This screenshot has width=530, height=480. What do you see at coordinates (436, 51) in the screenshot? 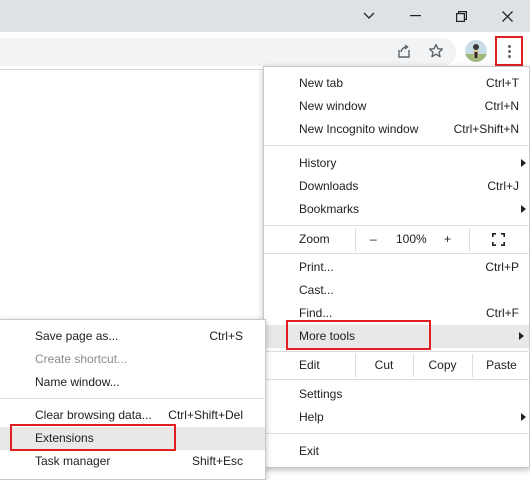
I see `bookmark-star-icon` at bounding box center [436, 51].